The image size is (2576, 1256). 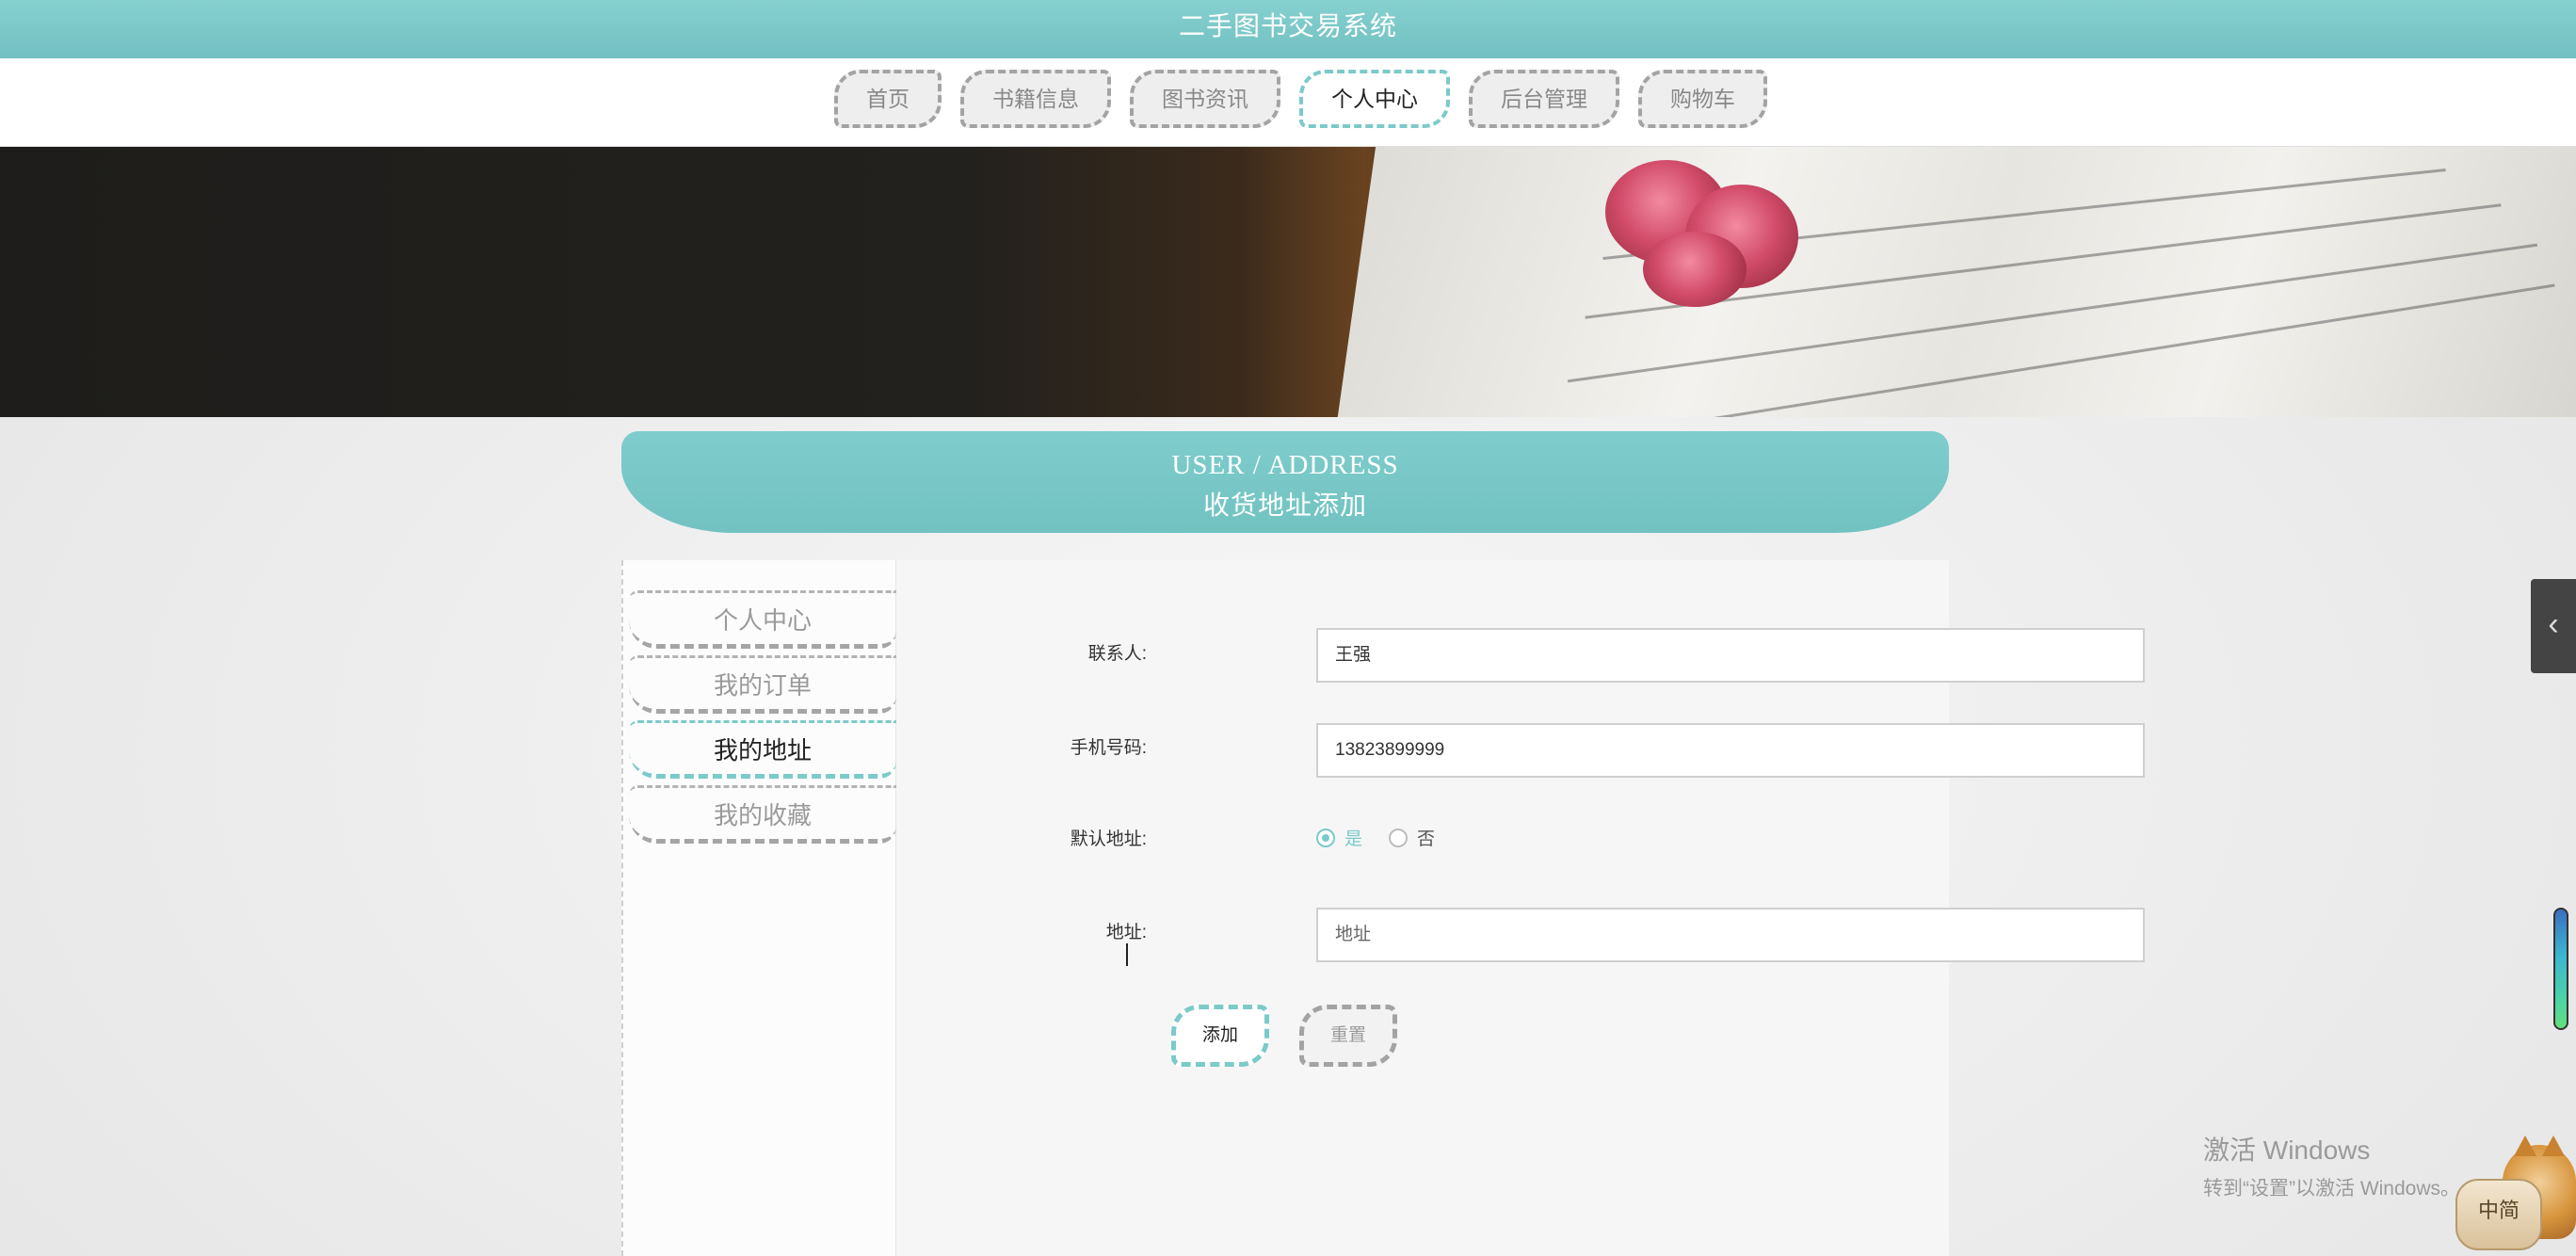 What do you see at coordinates (2498, 1214) in the screenshot?
I see `ime-mode-badge: 中简` at bounding box center [2498, 1214].